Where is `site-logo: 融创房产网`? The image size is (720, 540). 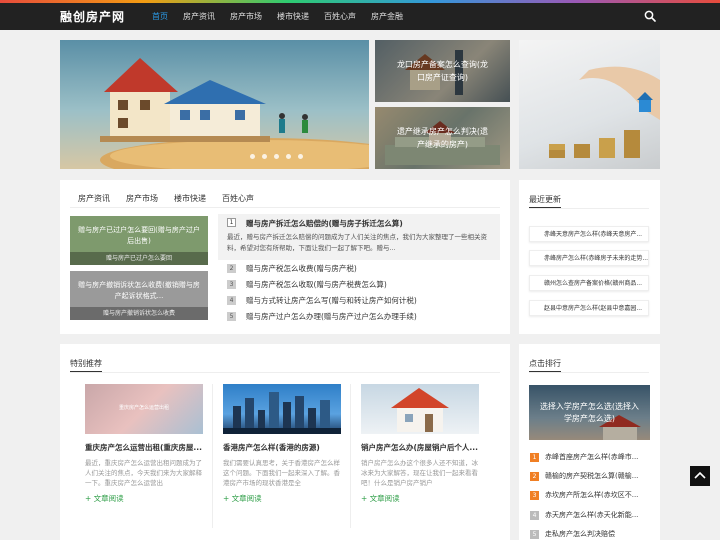 site-logo: 融创房产网 is located at coordinates (92, 16).